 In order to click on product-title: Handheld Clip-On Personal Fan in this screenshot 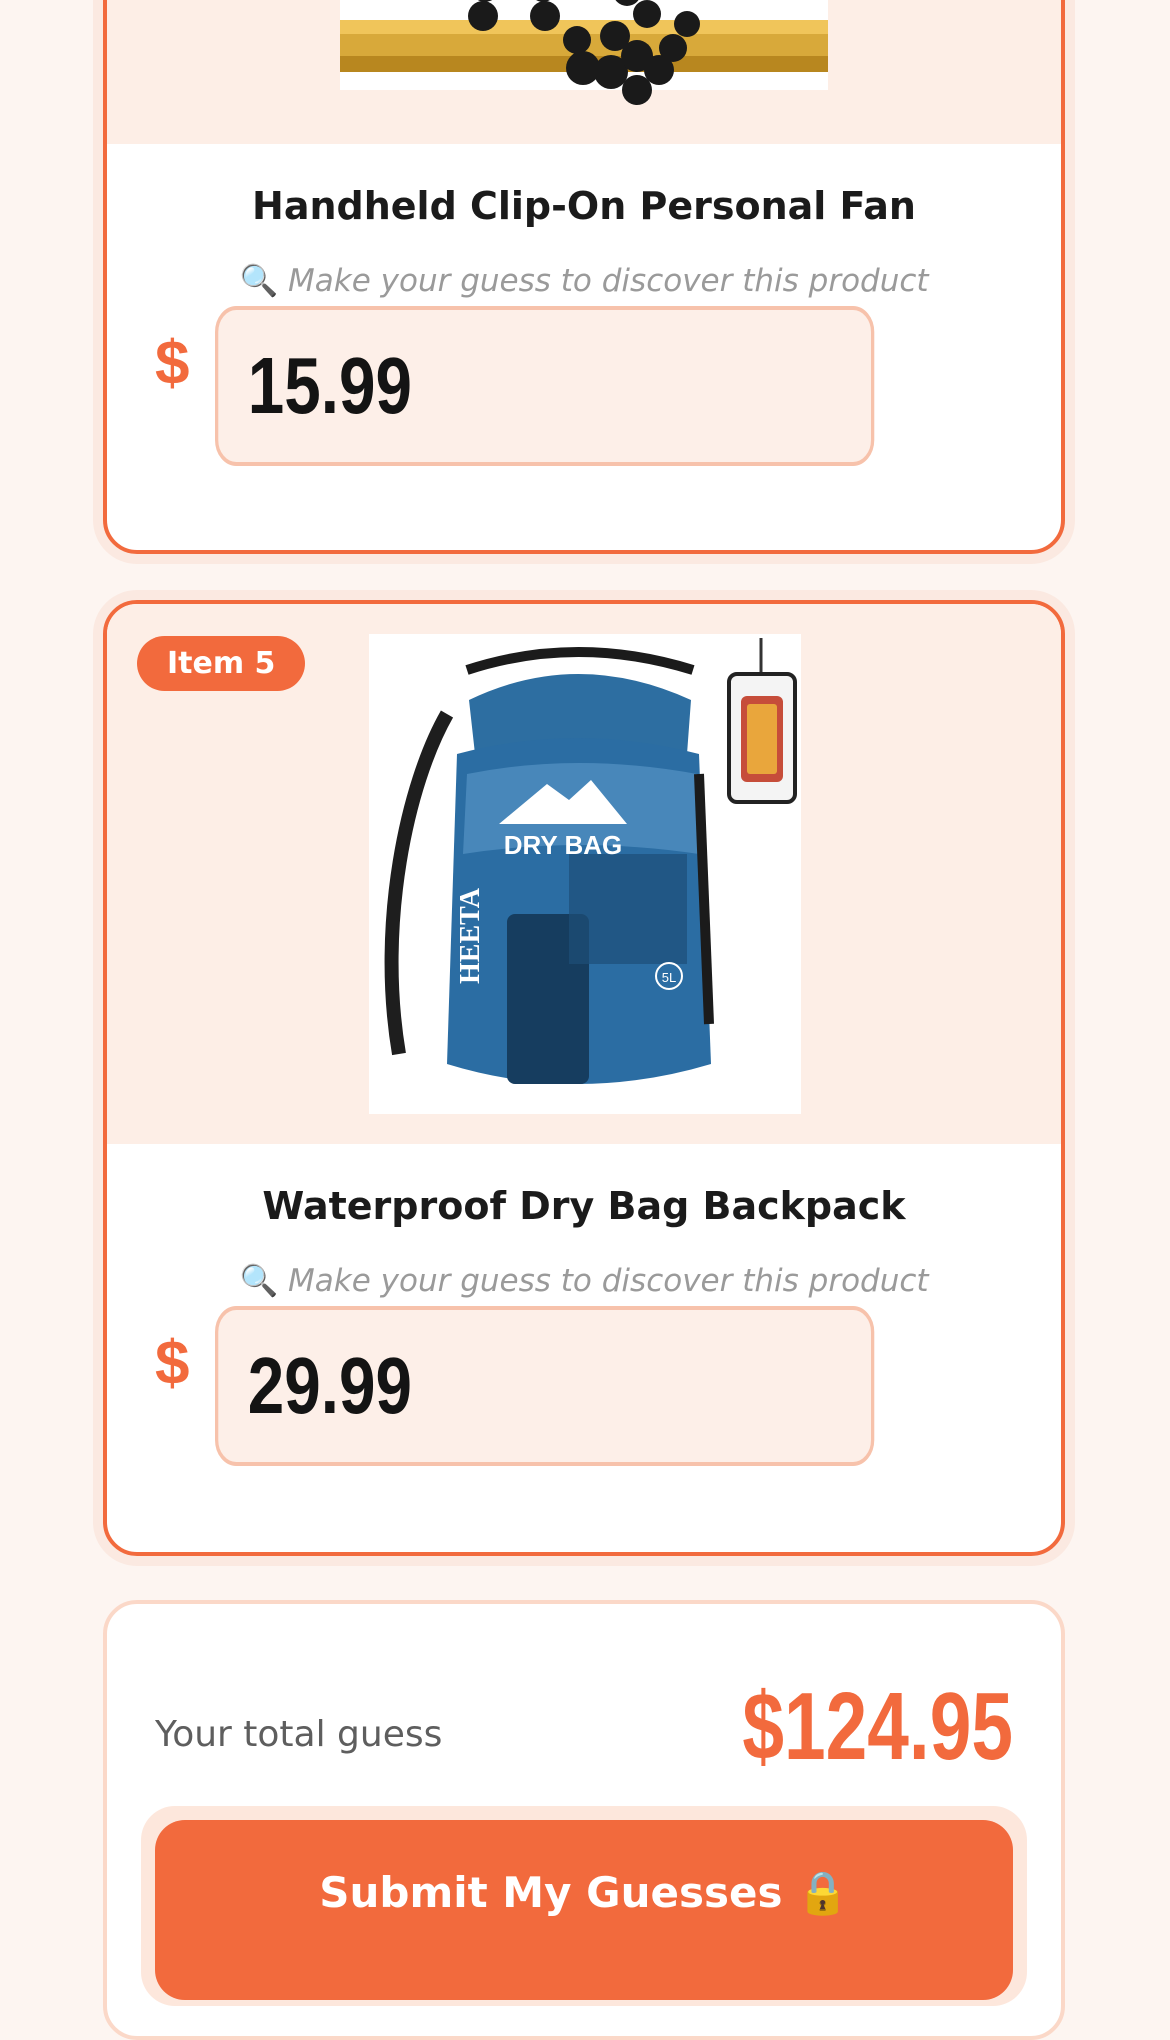, I will do `click(584, 206)`.